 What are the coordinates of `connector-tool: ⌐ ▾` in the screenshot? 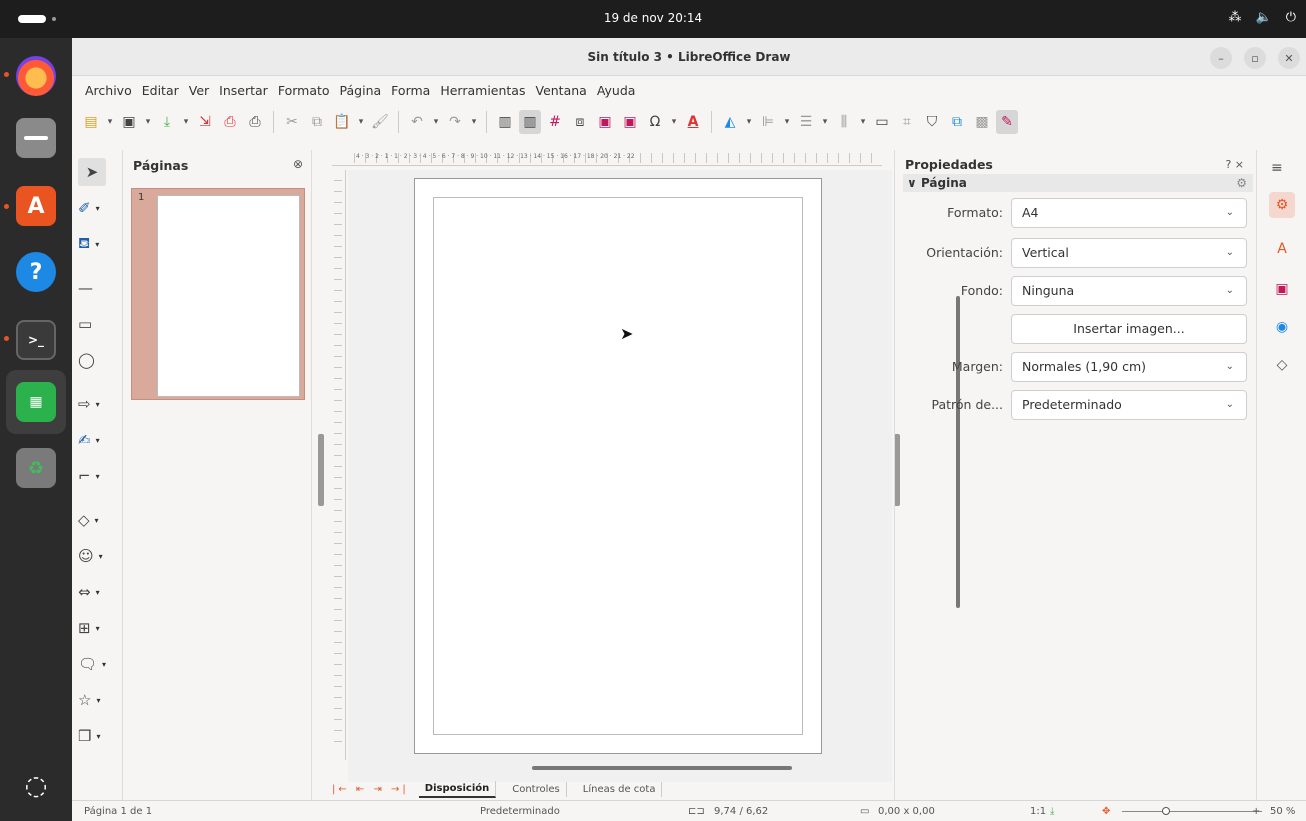 It's located at (98, 476).